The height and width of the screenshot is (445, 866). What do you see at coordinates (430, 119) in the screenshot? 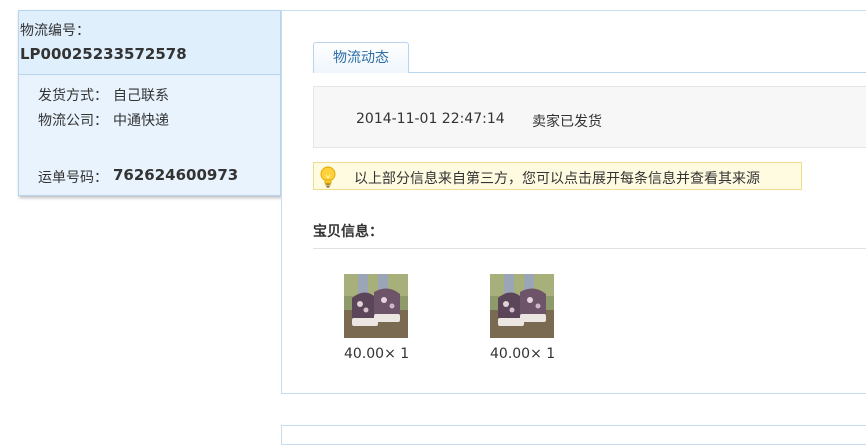
I see `event-time: 2014-11-01 22:47:14` at bounding box center [430, 119].